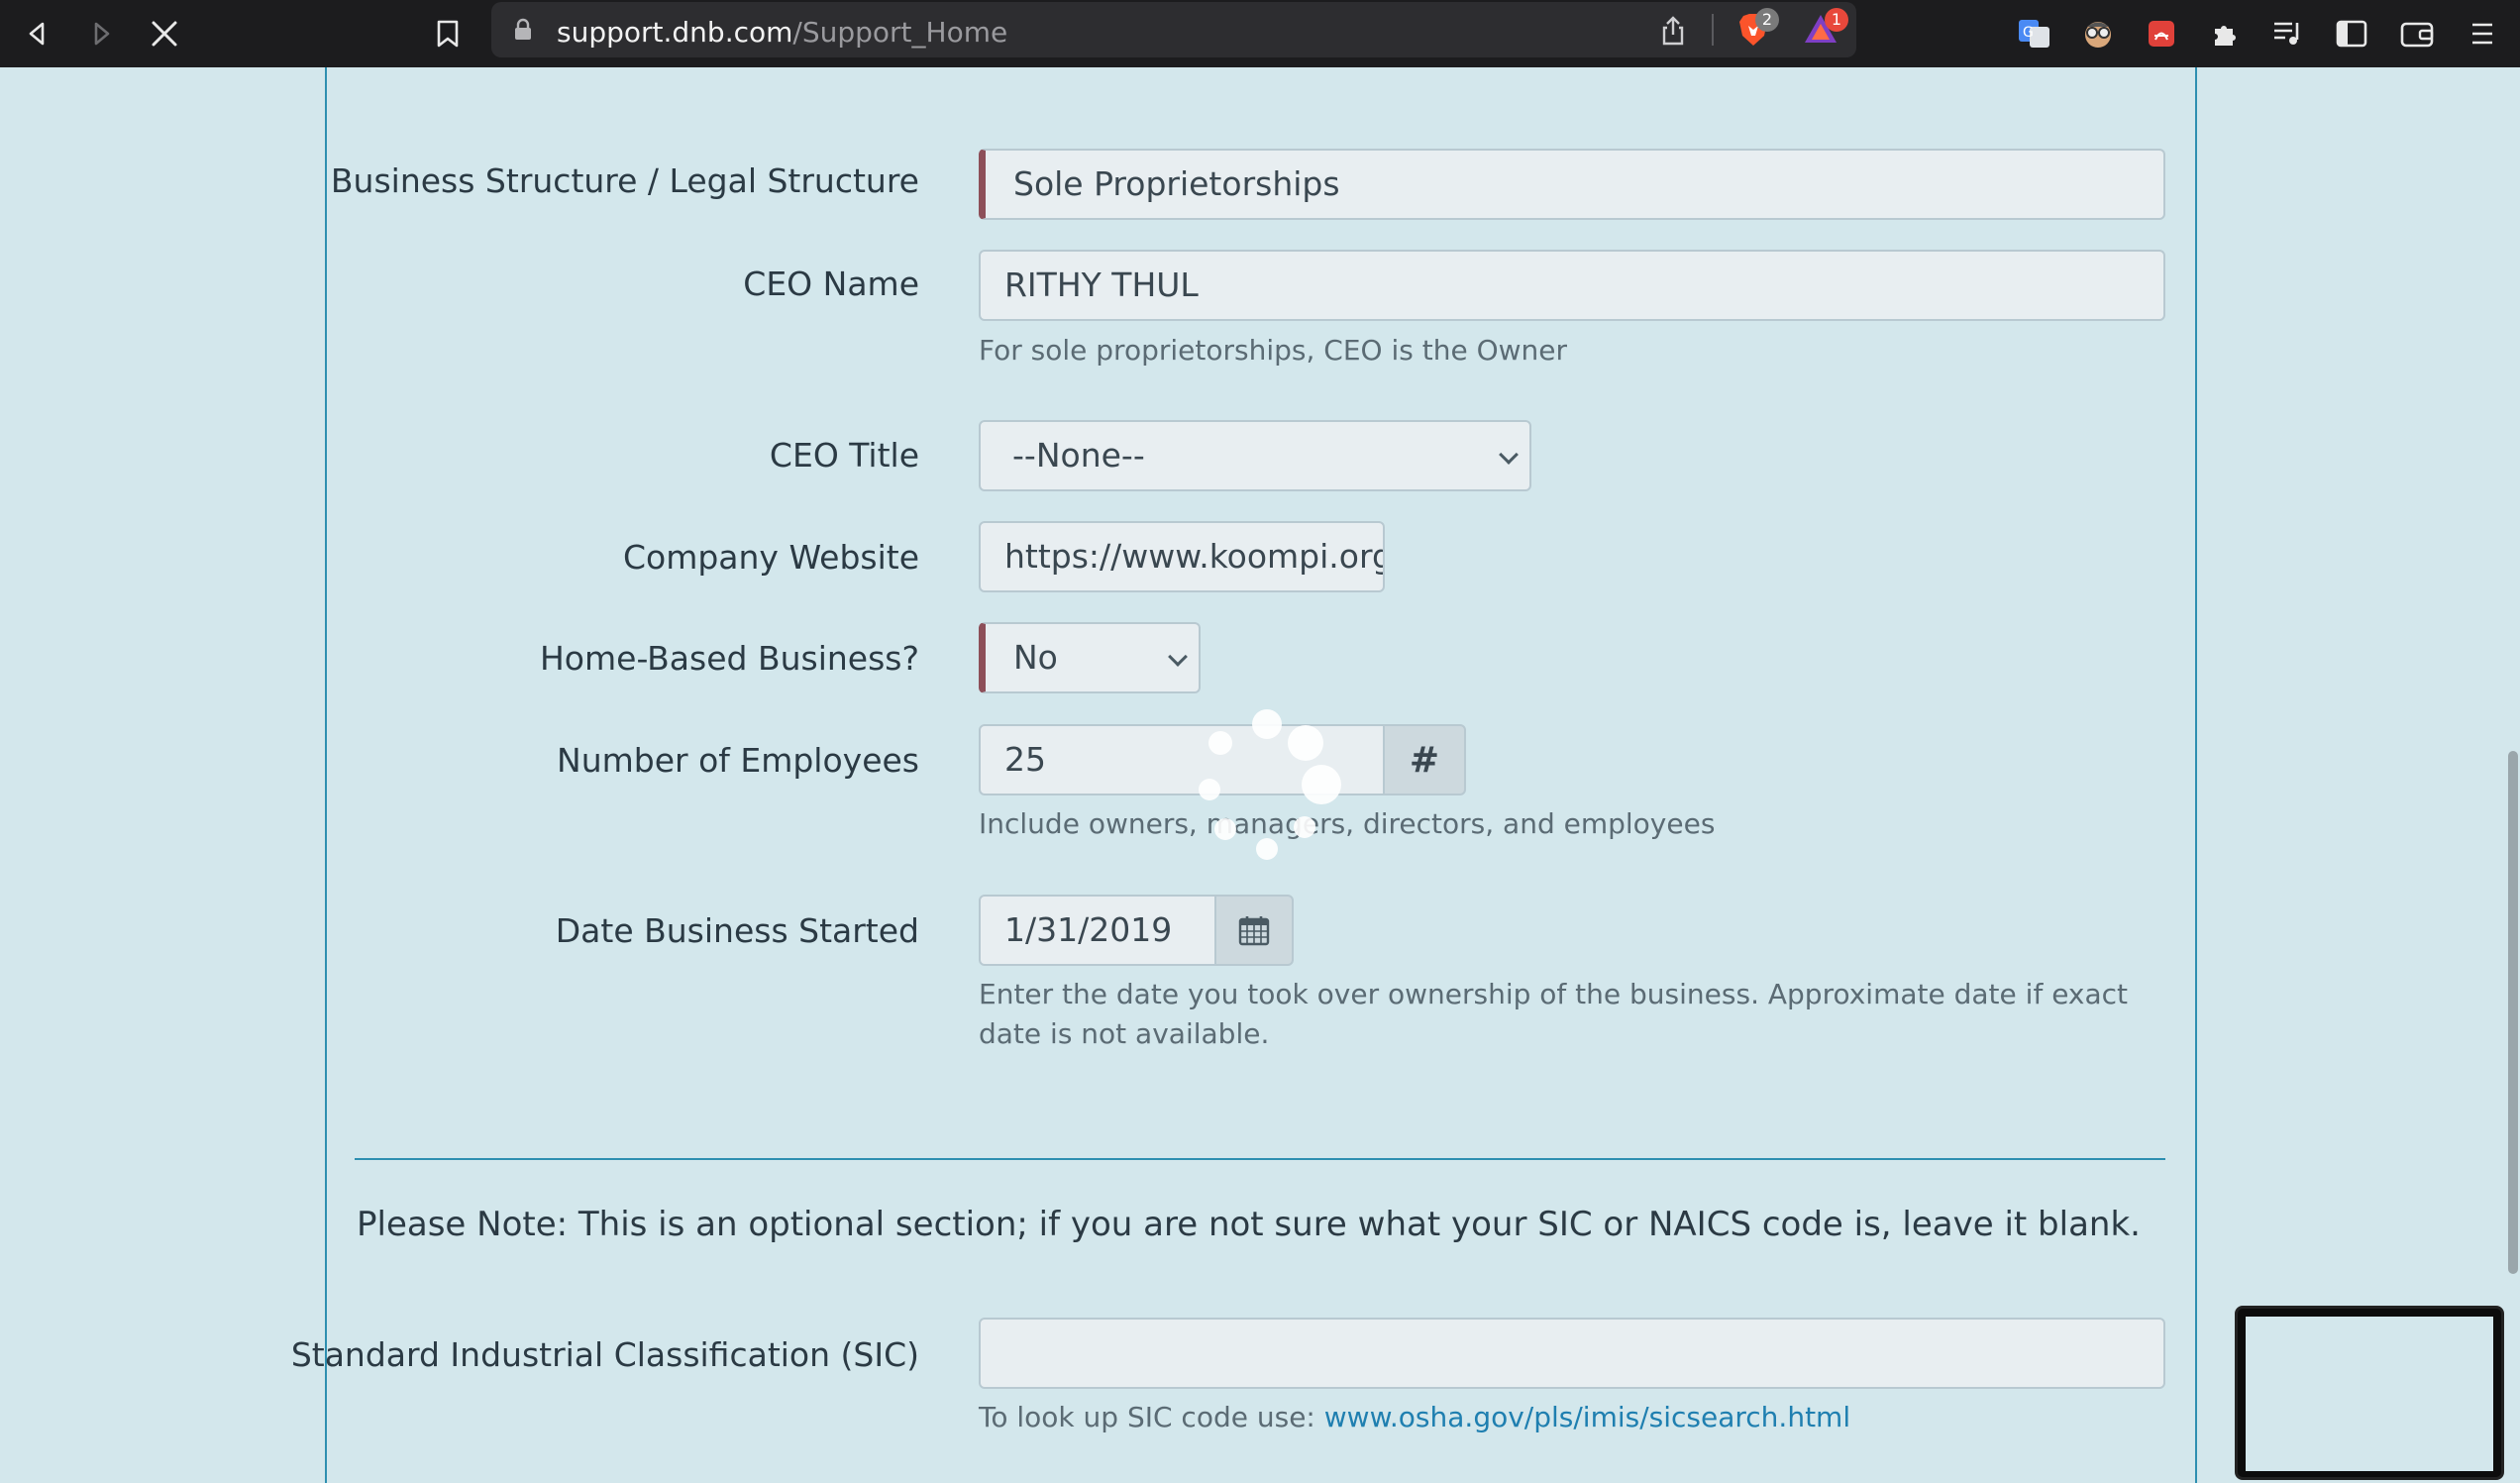 Image resolution: width=2520 pixels, height=1483 pixels. I want to click on ceo-title-value: --None--, so click(1078, 455).